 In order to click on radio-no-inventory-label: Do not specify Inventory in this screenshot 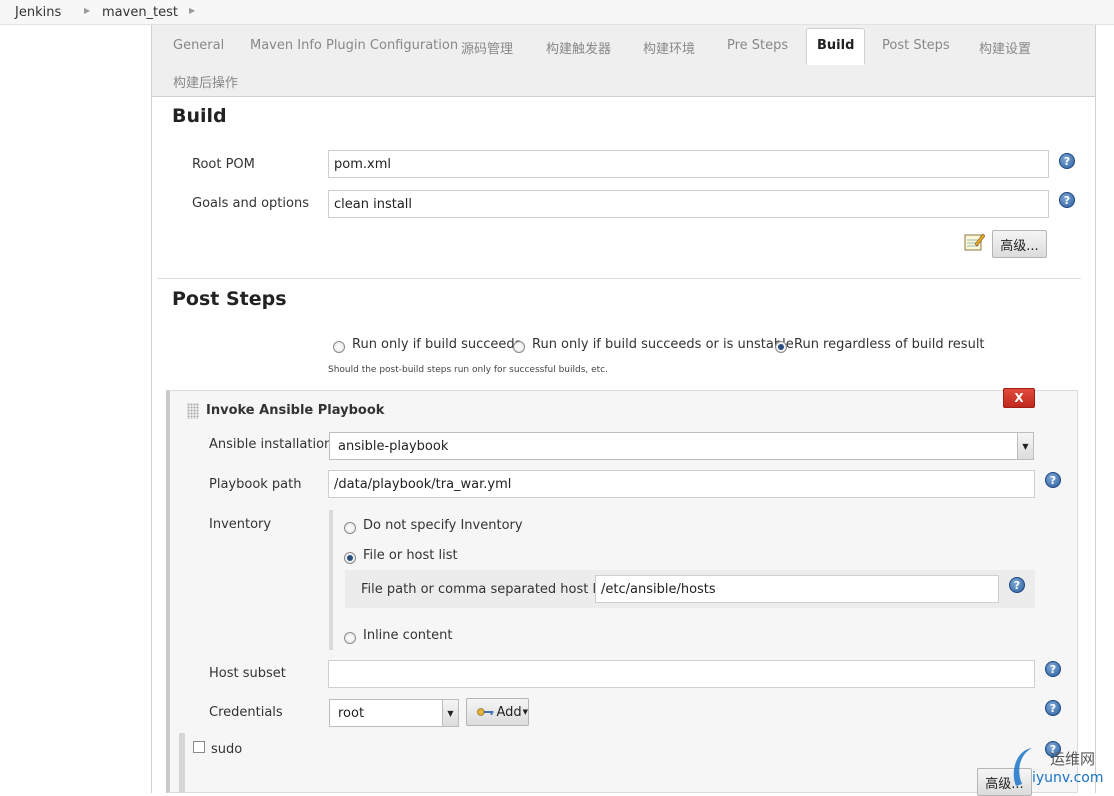, I will do `click(443, 525)`.